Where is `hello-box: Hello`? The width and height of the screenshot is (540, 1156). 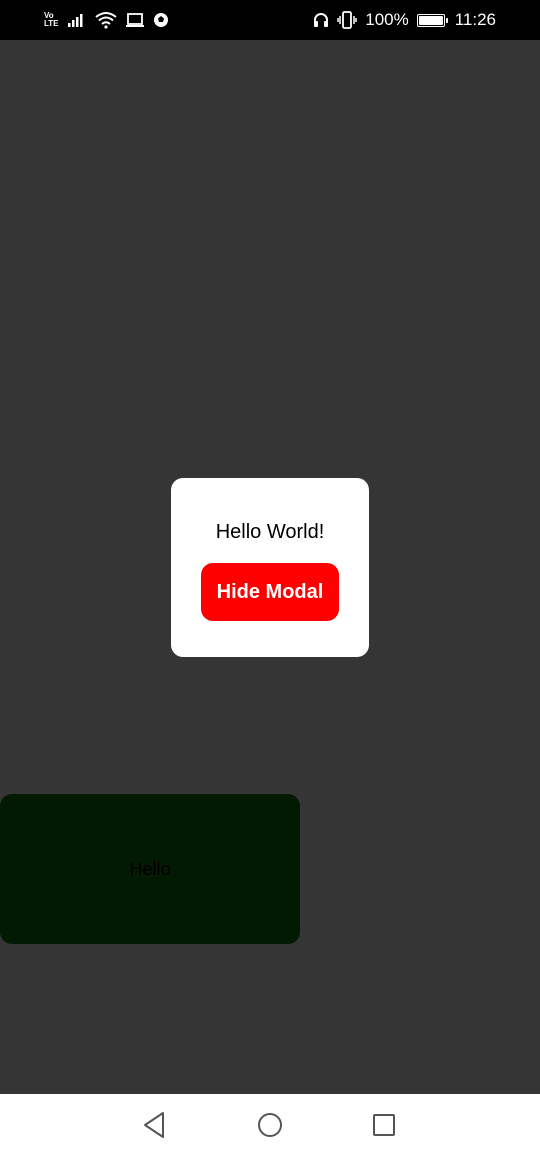
hello-box: Hello is located at coordinates (150, 869).